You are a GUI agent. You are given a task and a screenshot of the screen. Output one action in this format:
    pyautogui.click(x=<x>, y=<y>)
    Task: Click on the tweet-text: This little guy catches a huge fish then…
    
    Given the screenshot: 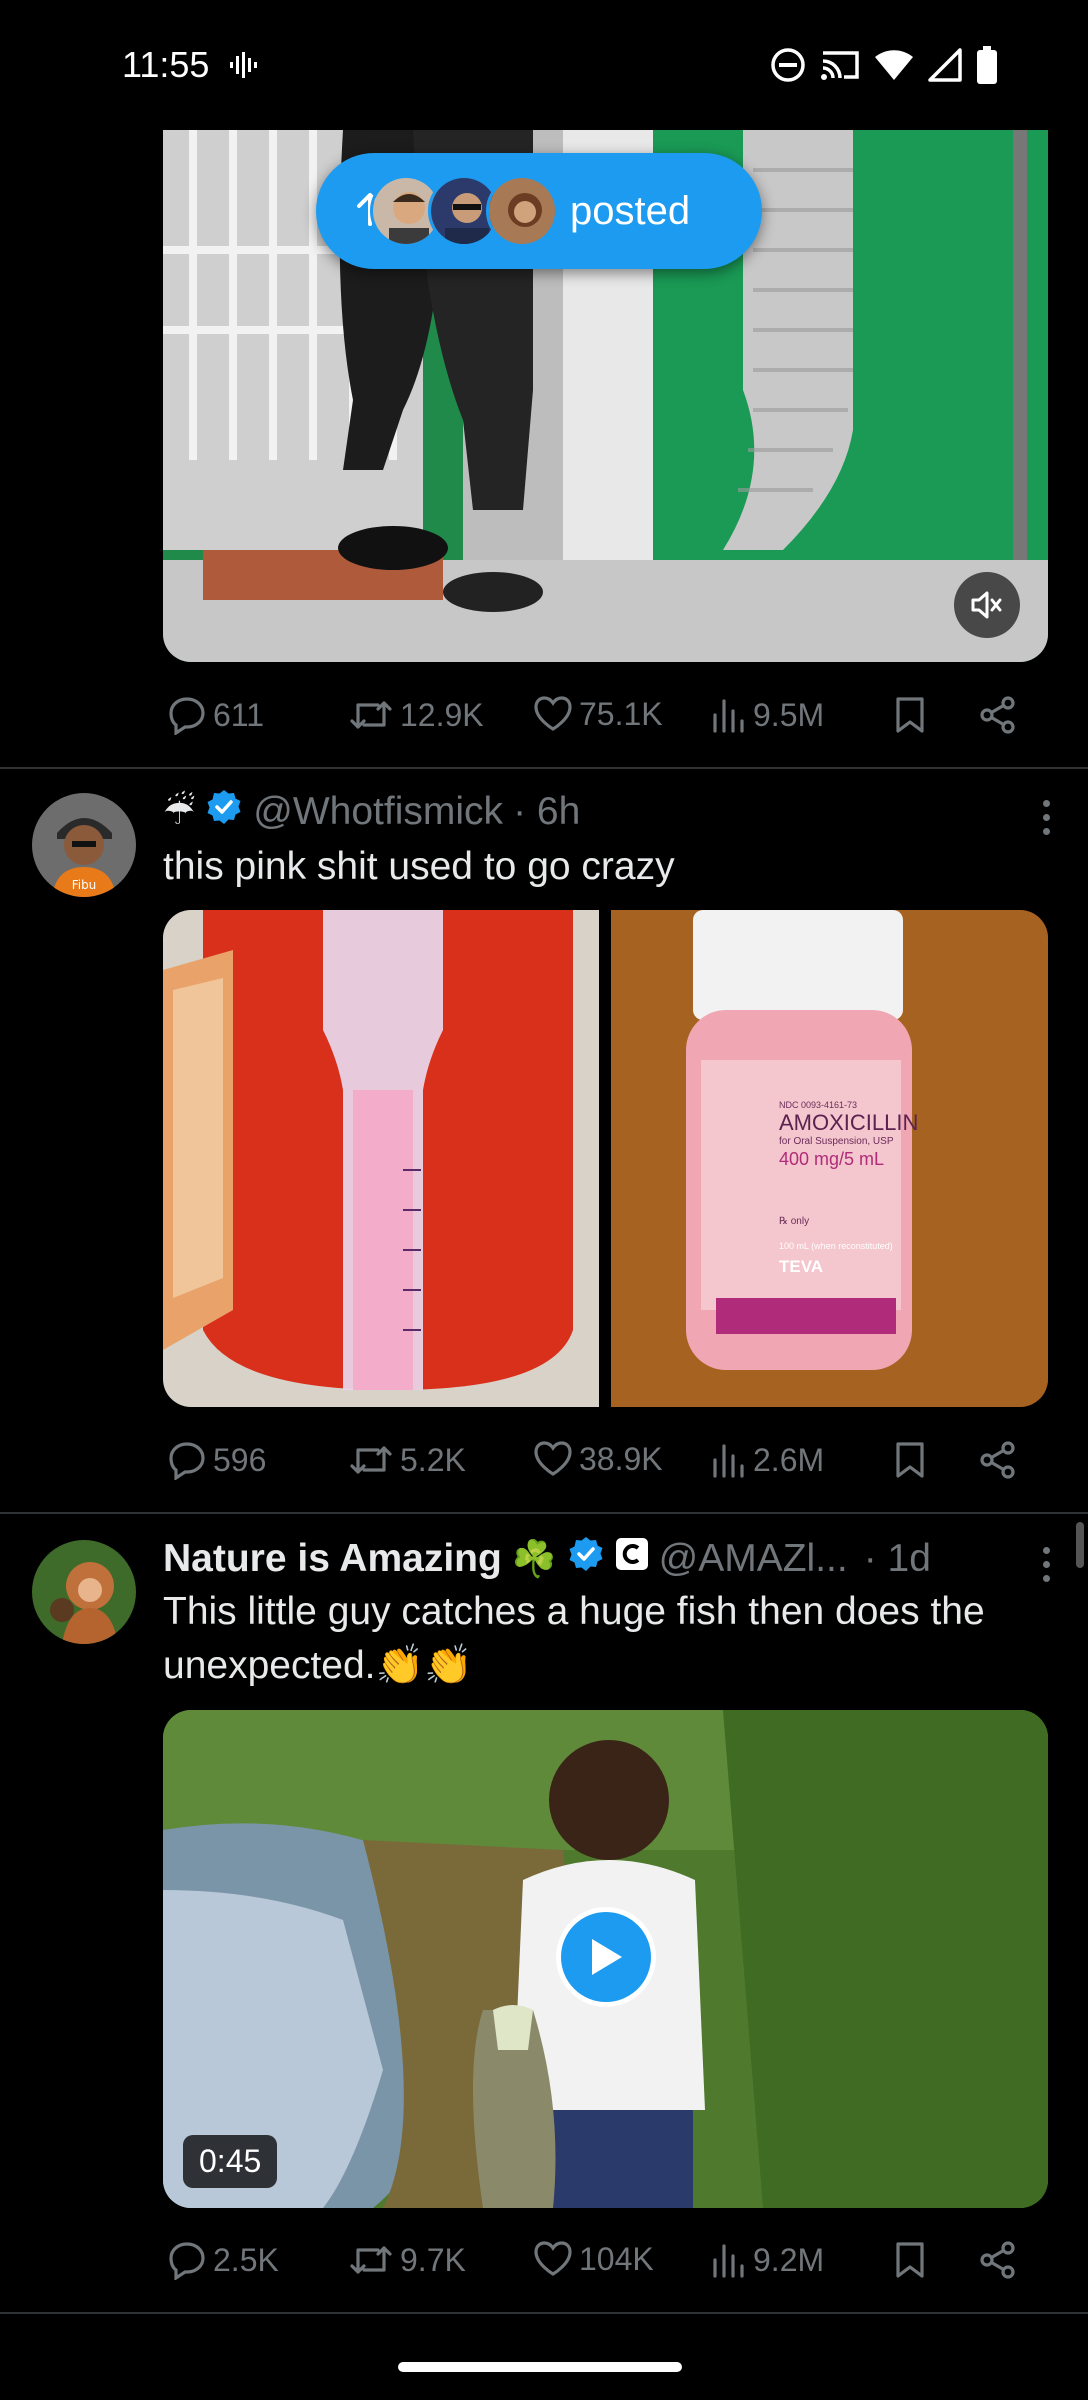 What is the action you would take?
    pyautogui.click(x=574, y=1638)
    